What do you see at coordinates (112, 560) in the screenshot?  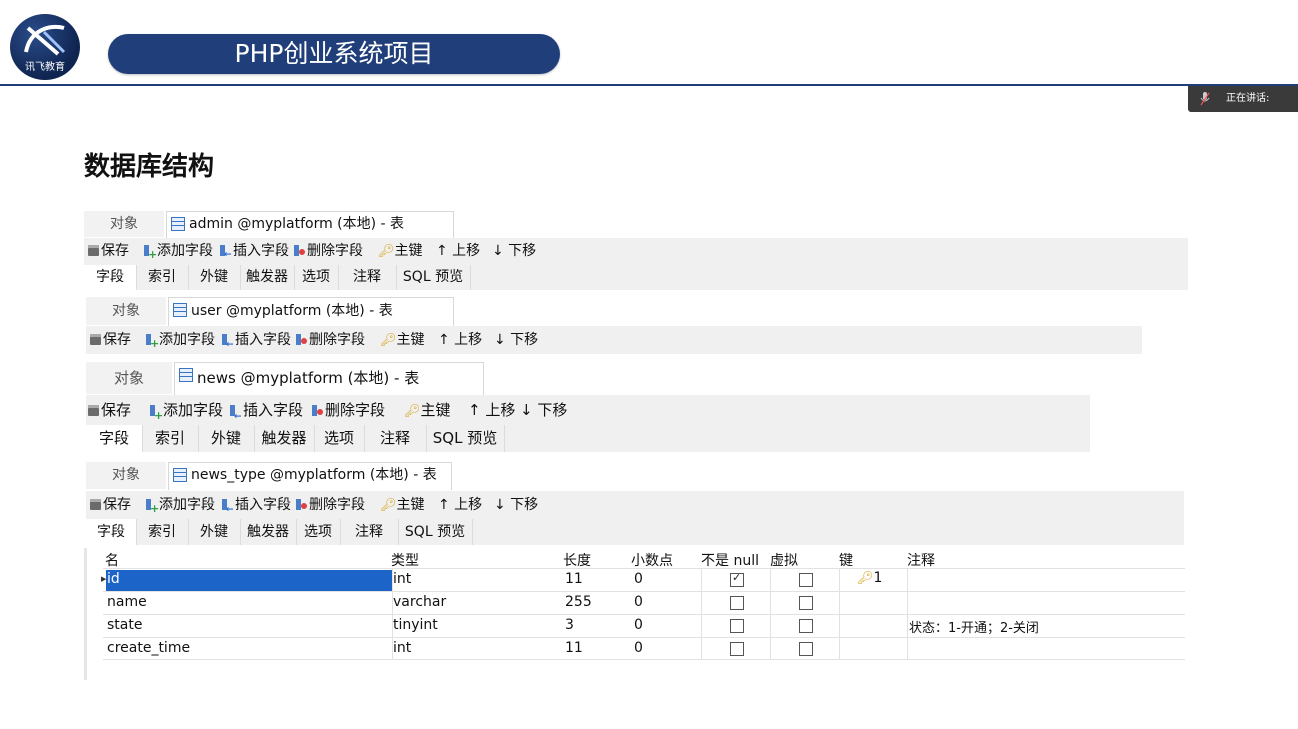 I see `col-header-name: 名` at bounding box center [112, 560].